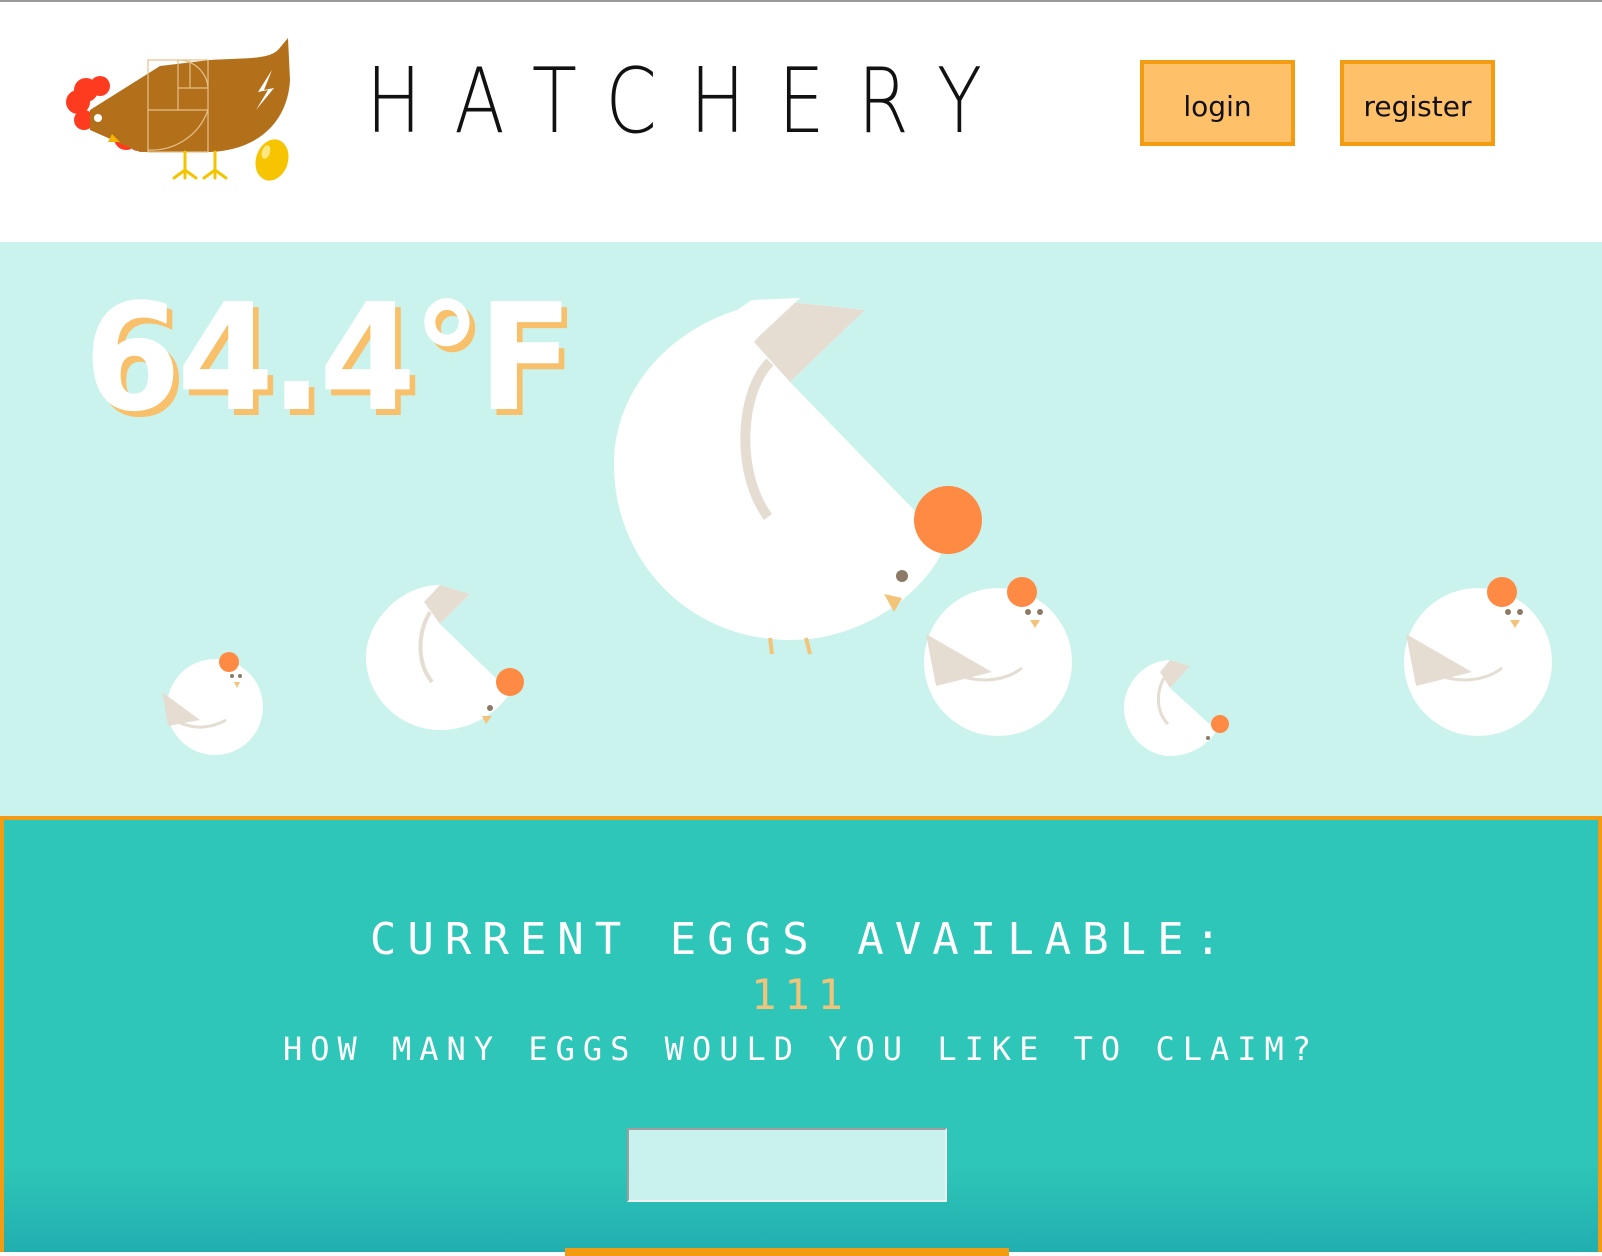 The image size is (1602, 1256). Describe the element at coordinates (180, 110) in the screenshot. I see `hen-logo-icon` at that location.